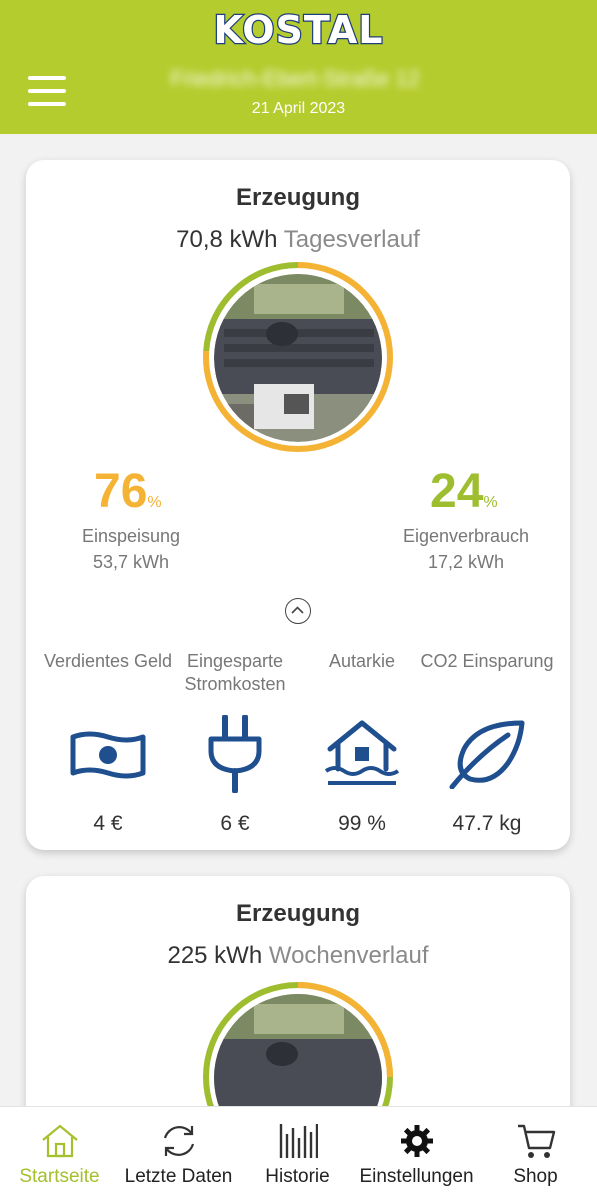  Describe the element at coordinates (297, 1176) in the screenshot. I see `nav-label: Historie` at that location.